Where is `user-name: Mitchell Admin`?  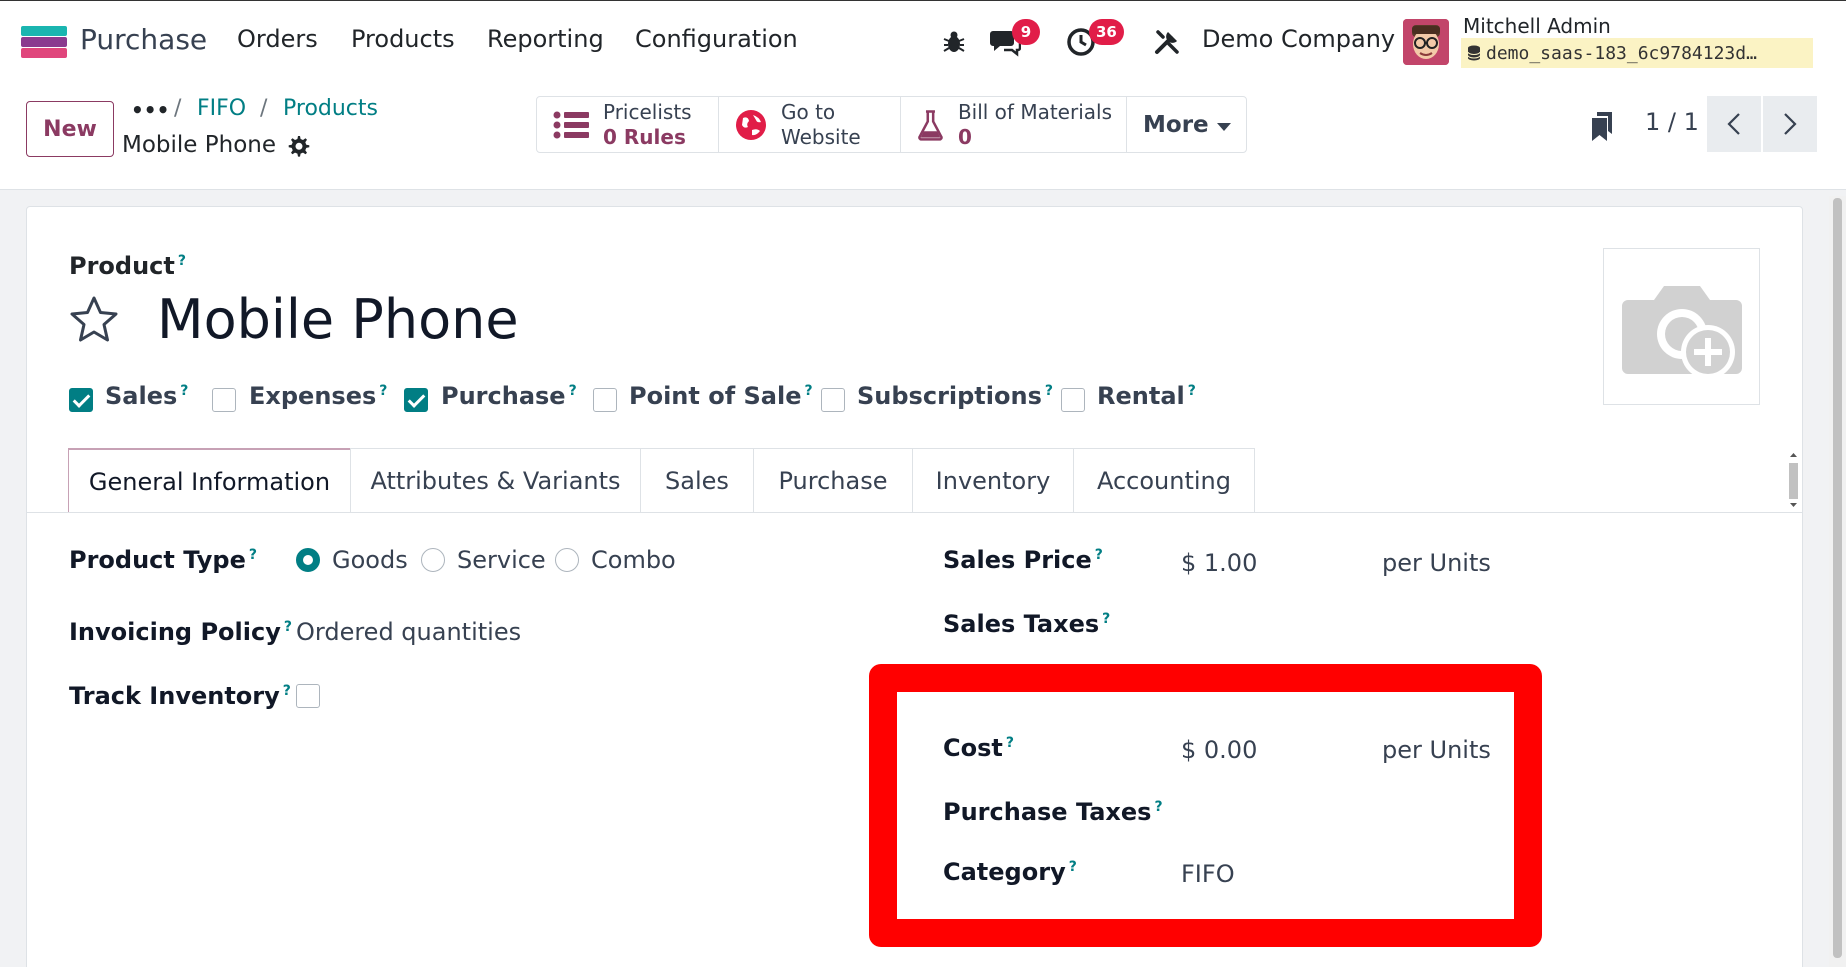 user-name: Mitchell Admin is located at coordinates (1537, 26).